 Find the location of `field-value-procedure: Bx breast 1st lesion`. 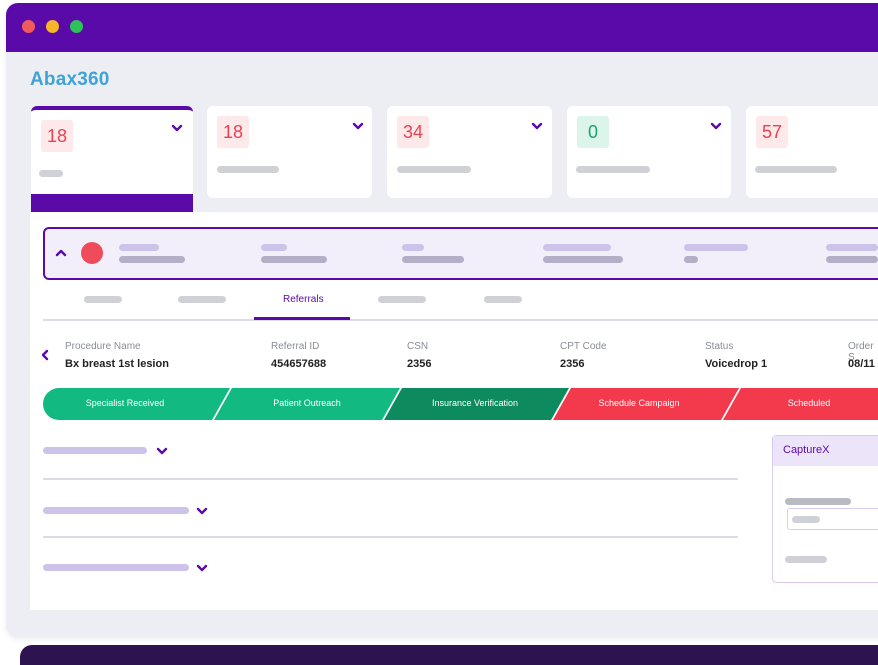

field-value-procedure: Bx breast 1st lesion is located at coordinates (117, 364).